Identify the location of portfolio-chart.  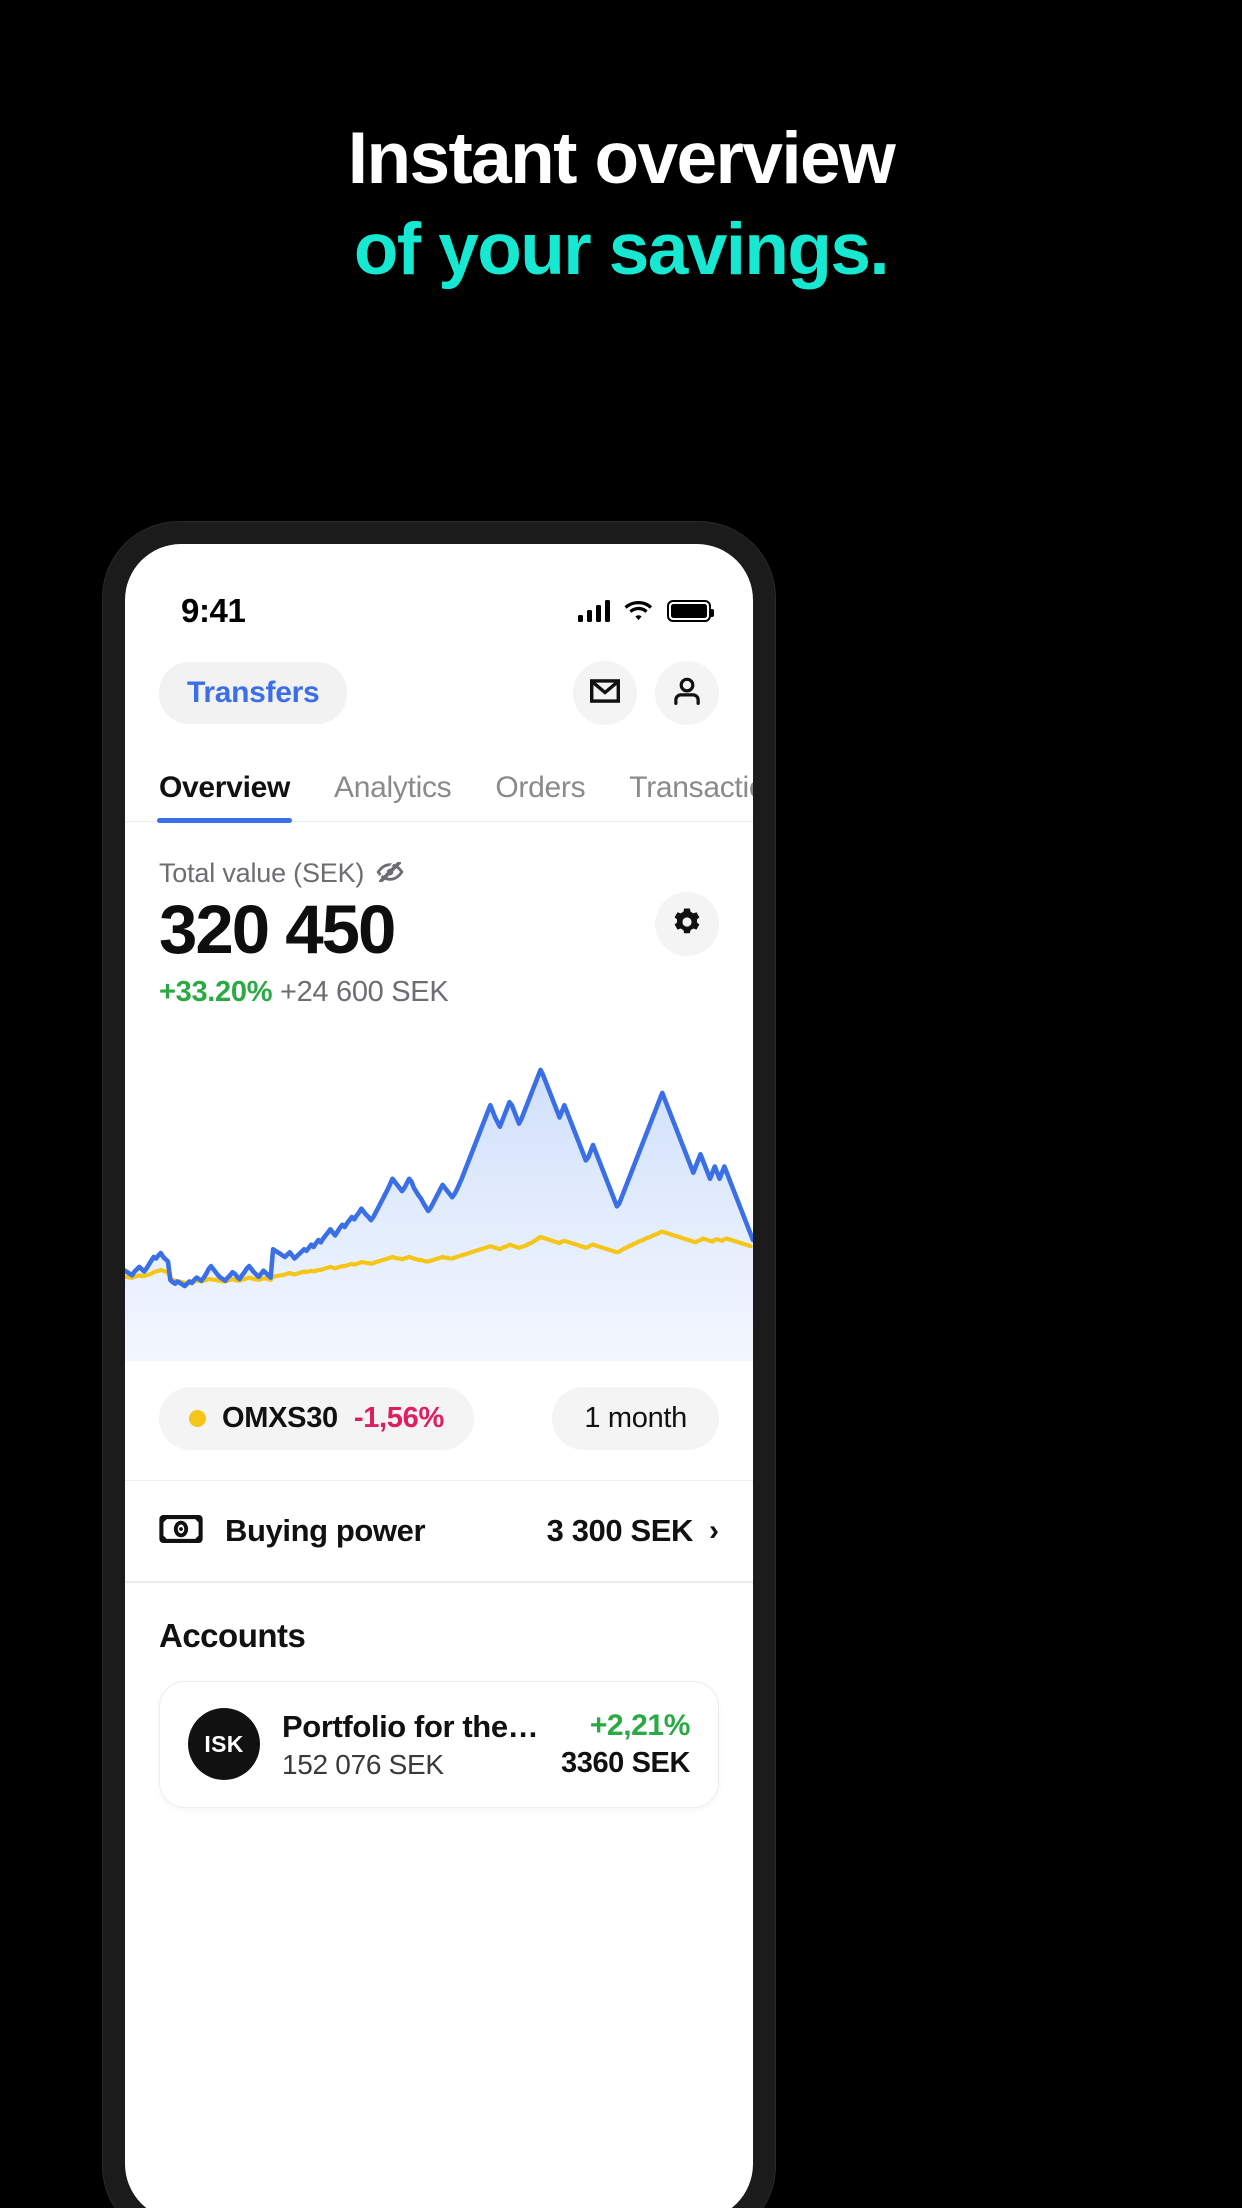
(439, 1196).